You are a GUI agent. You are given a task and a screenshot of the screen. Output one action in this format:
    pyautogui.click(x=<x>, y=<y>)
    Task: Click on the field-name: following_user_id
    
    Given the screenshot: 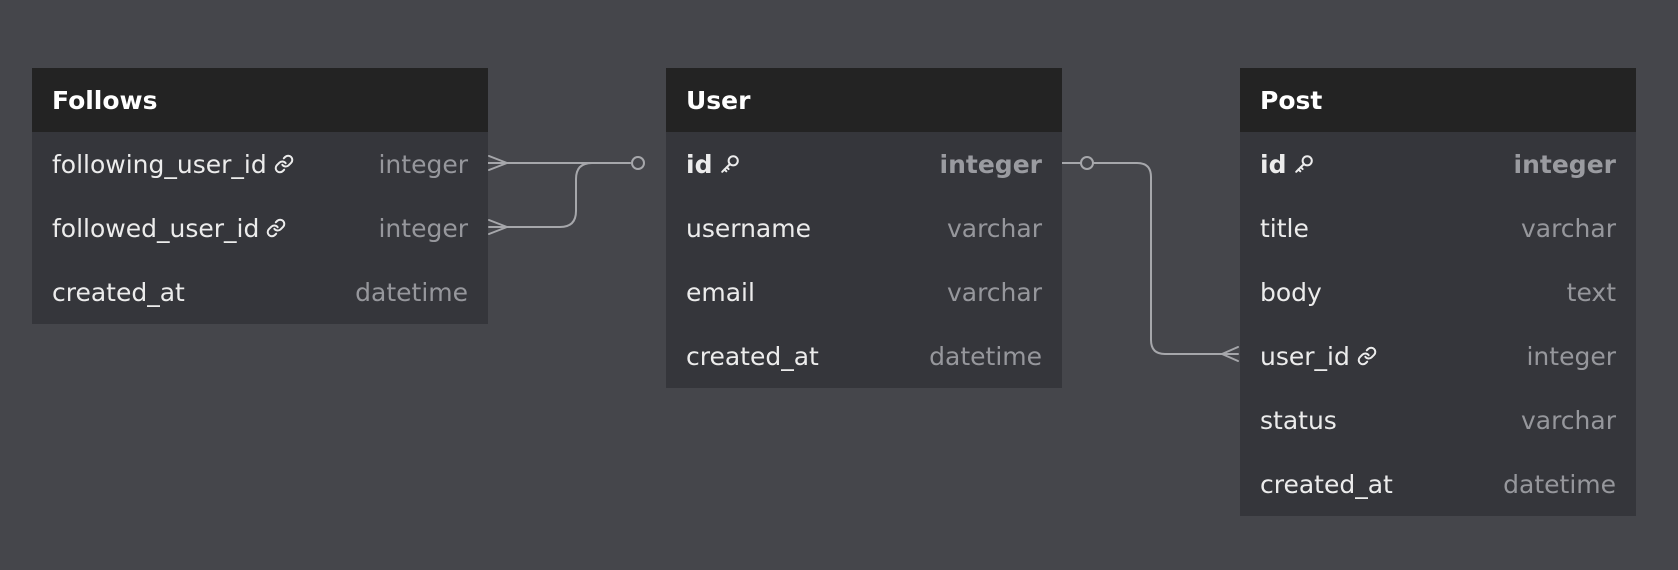 What is the action you would take?
    pyautogui.click(x=159, y=164)
    